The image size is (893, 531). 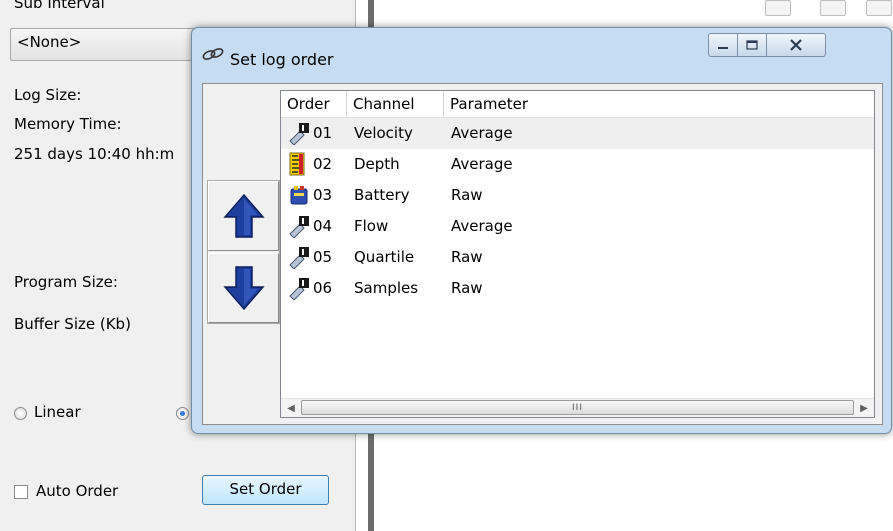 I want to click on list-header: Order Channel Parameter, so click(x=577, y=104).